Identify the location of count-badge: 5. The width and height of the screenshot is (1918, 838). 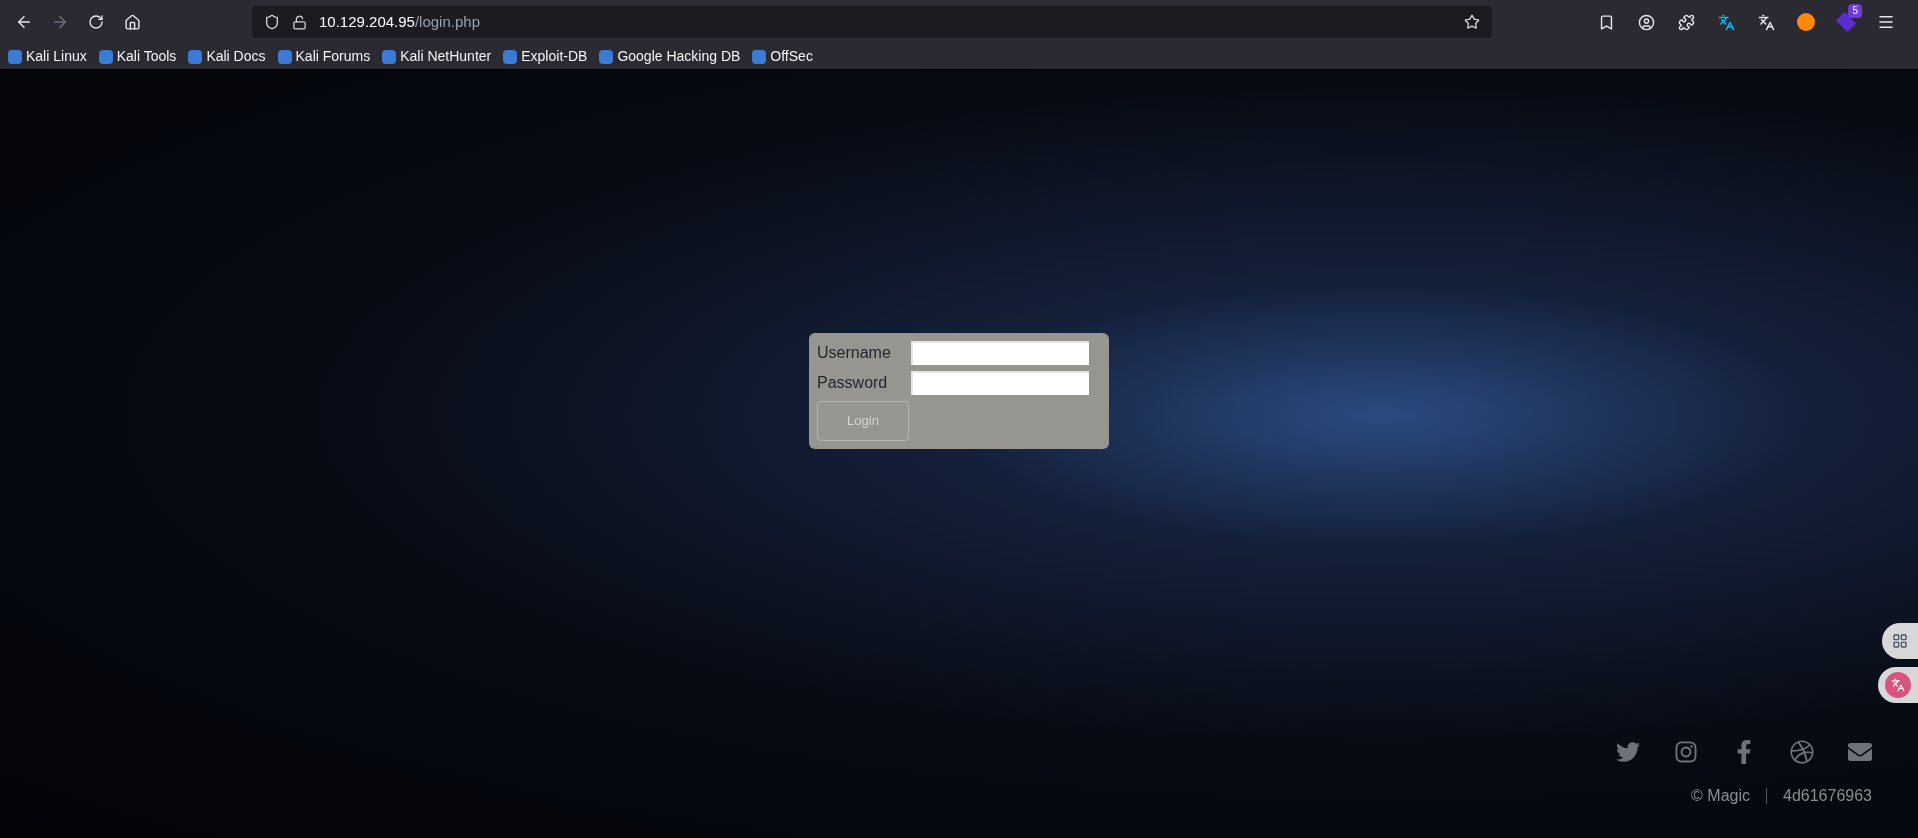
(1855, 11).